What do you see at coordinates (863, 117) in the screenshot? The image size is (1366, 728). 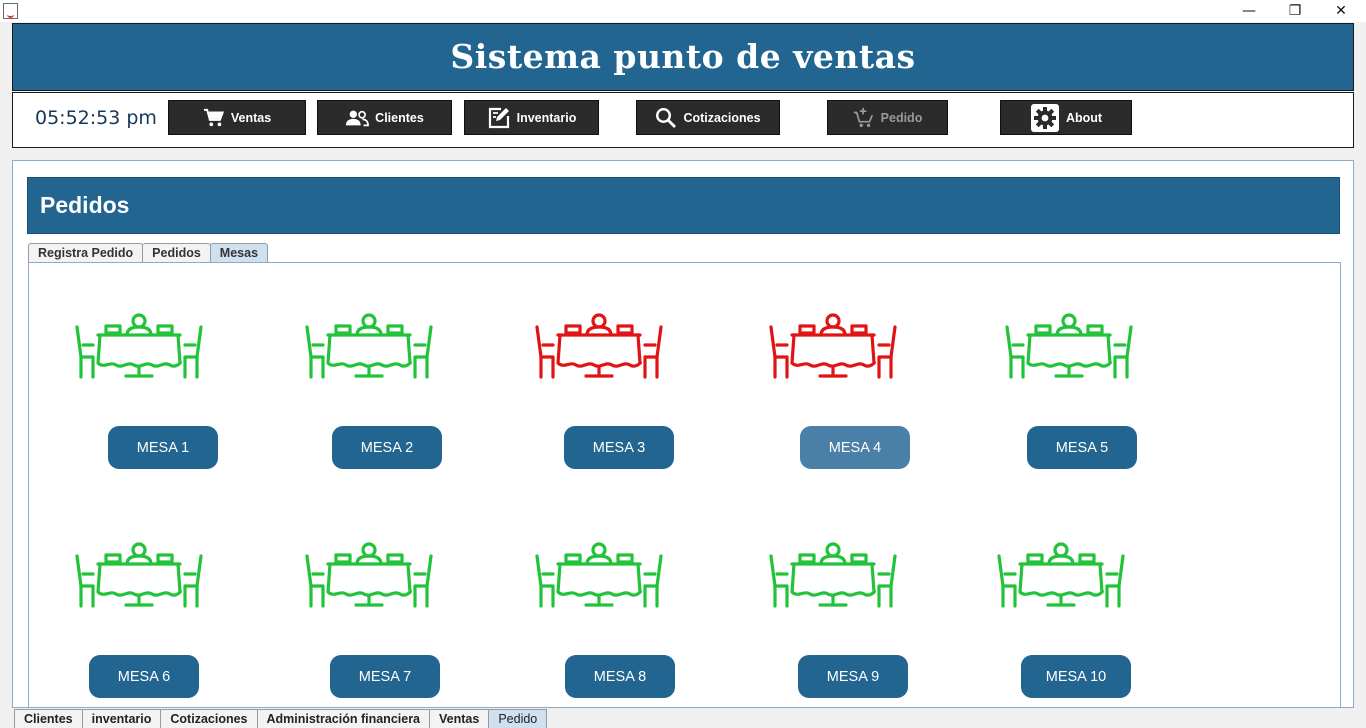 I see `add-cart-icon` at bounding box center [863, 117].